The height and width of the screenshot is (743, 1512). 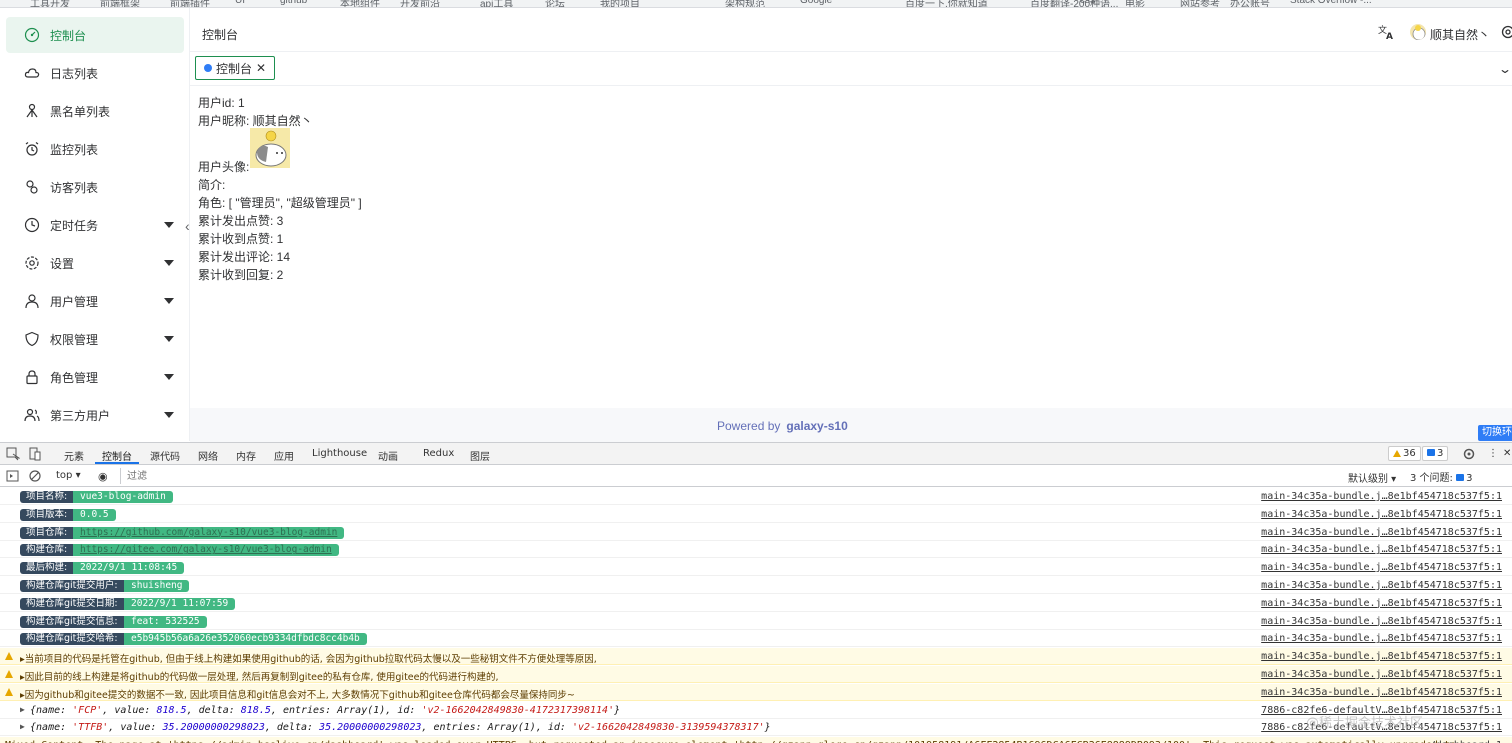 I want to click on devtools-tab: 图层, so click(x=480, y=455).